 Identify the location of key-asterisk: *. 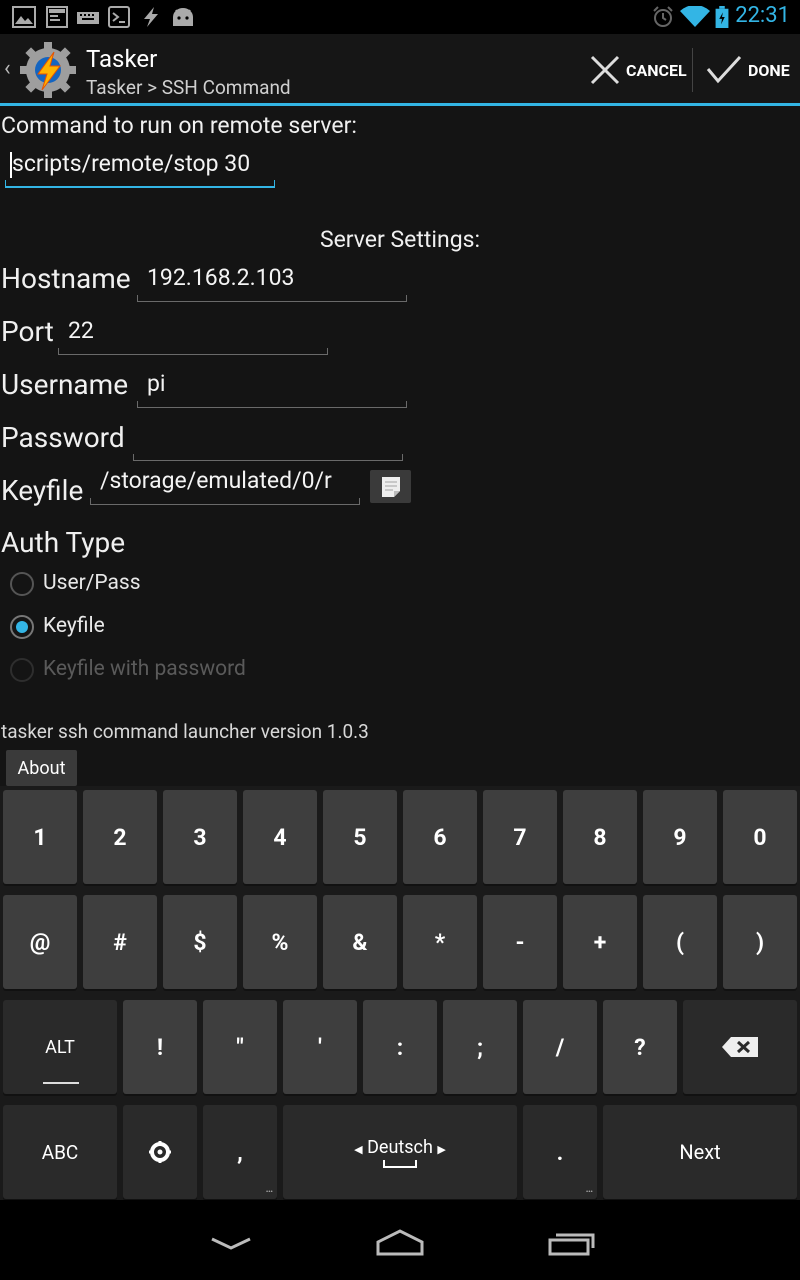
(440, 942).